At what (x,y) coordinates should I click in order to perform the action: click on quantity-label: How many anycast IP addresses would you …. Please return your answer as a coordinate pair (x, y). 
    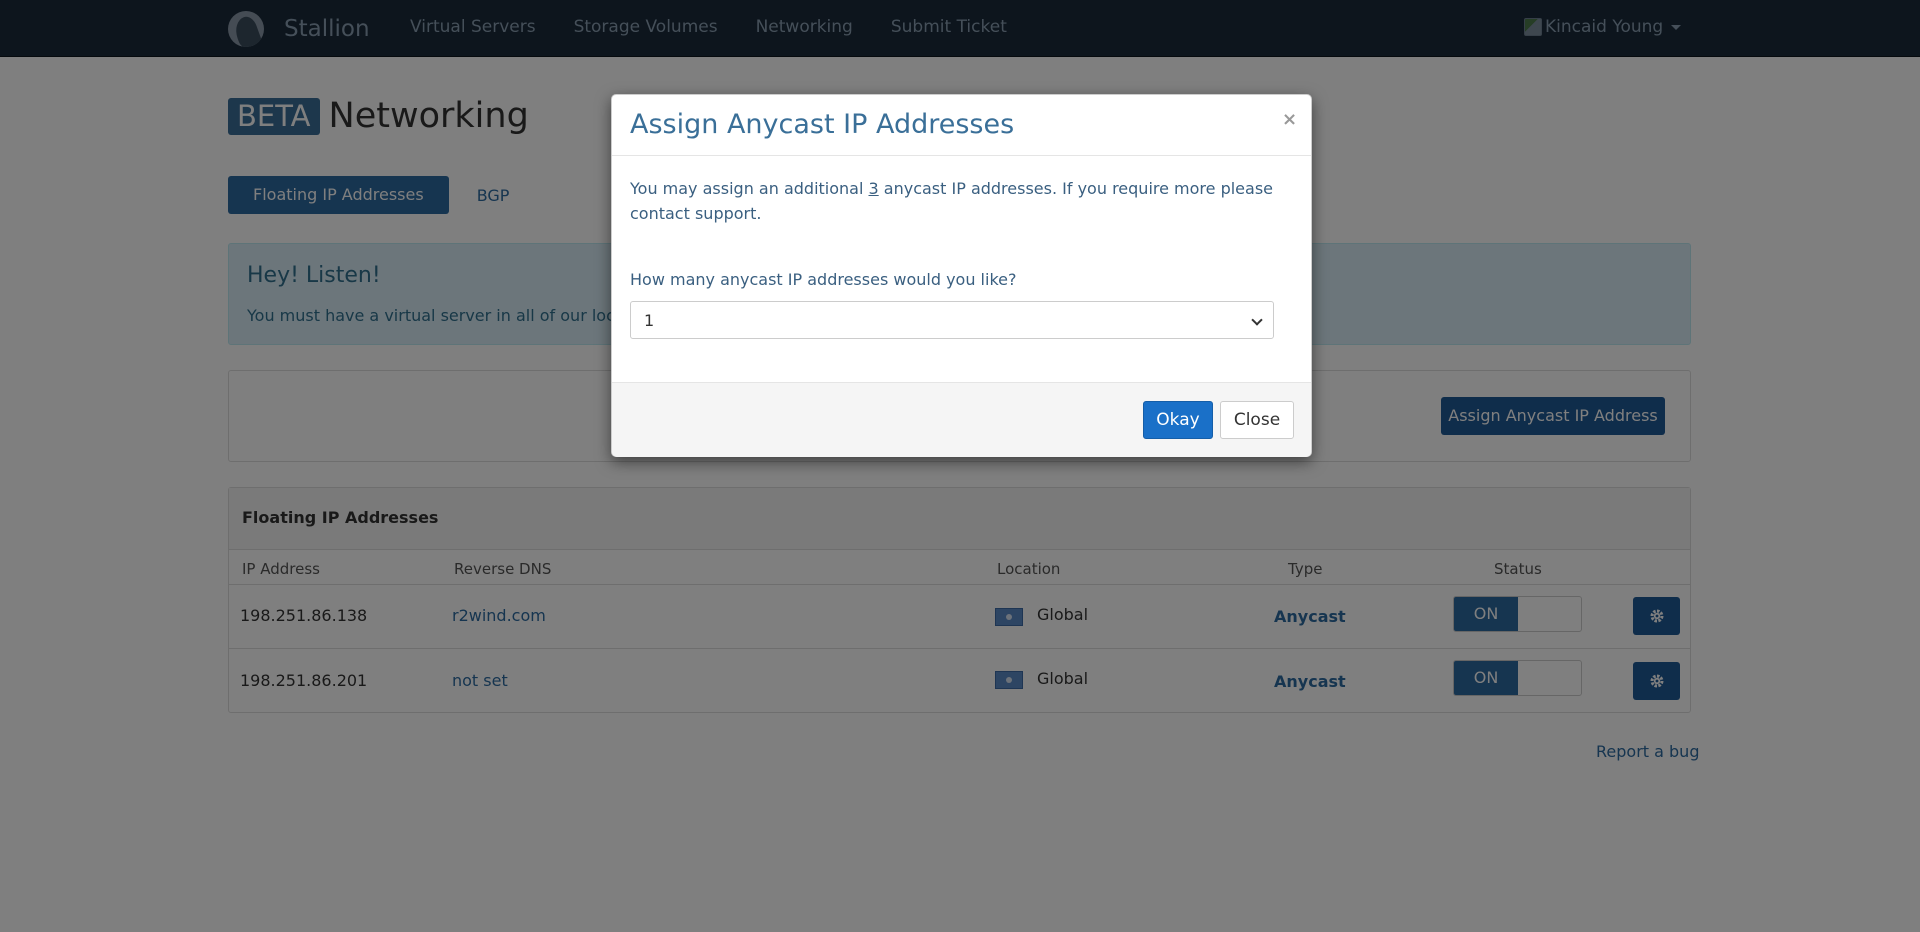
    Looking at the image, I should click on (823, 279).